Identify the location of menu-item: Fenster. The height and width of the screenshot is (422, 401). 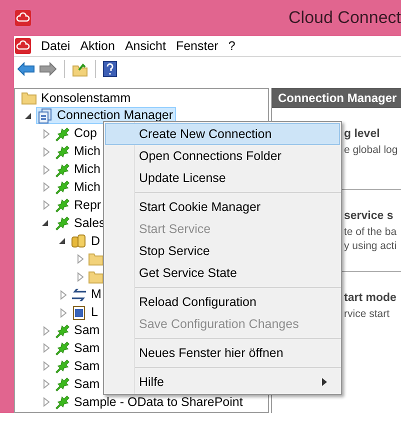
(197, 46).